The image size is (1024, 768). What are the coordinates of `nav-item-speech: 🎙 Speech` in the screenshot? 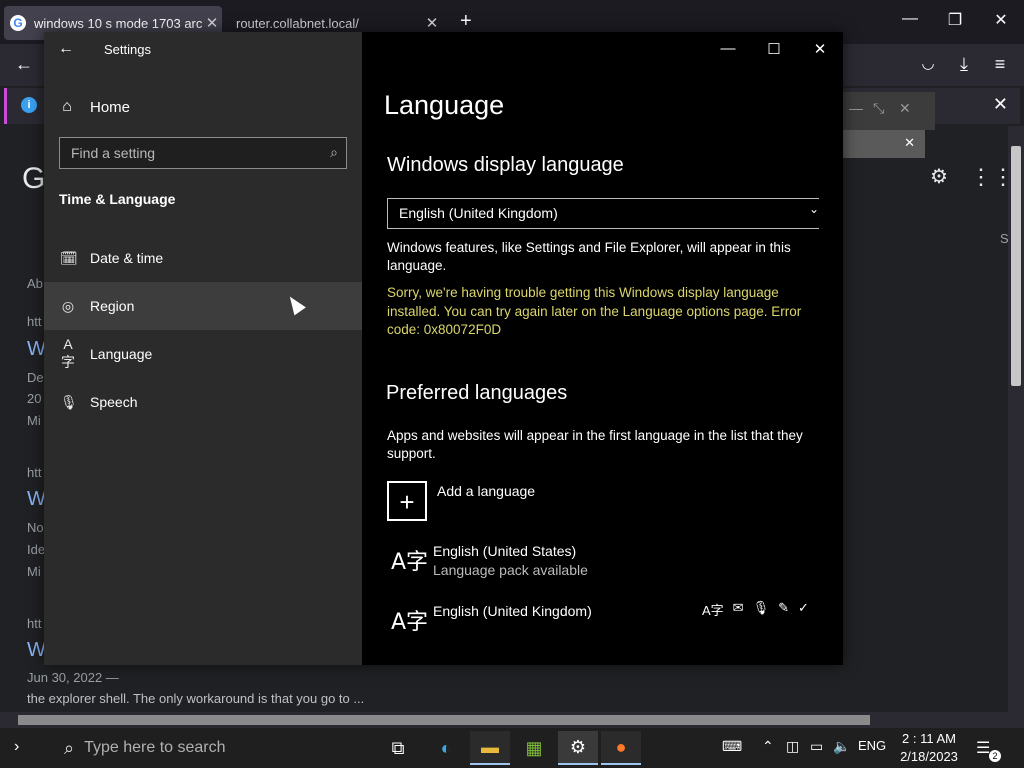 It's located at (203, 402).